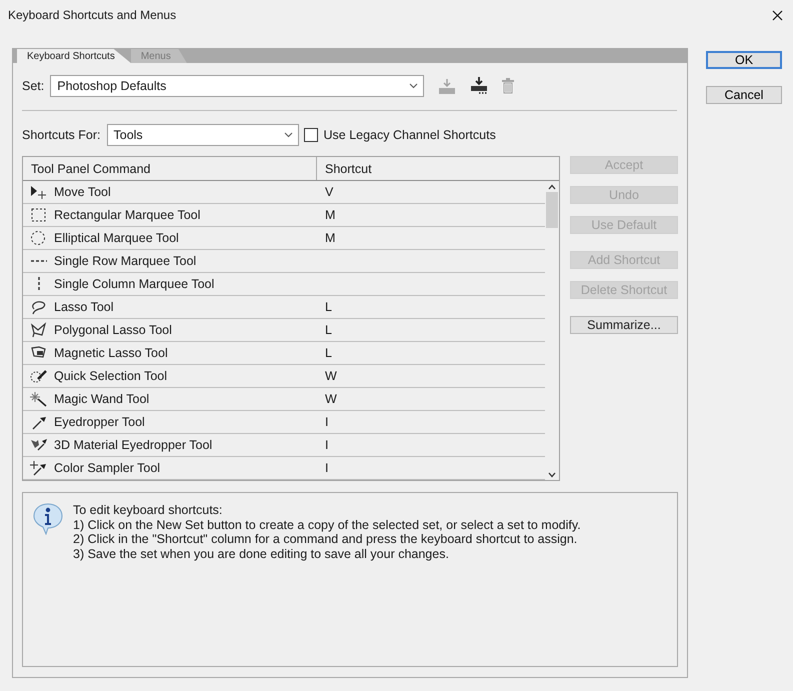 Image resolution: width=793 pixels, height=691 pixels. I want to click on close-icon, so click(777, 15).